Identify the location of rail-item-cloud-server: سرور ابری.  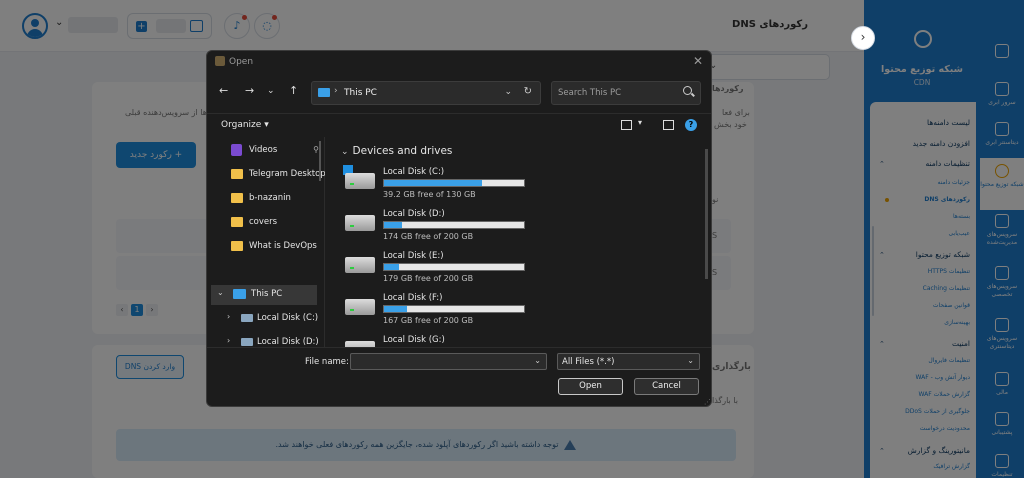
(1002, 94).